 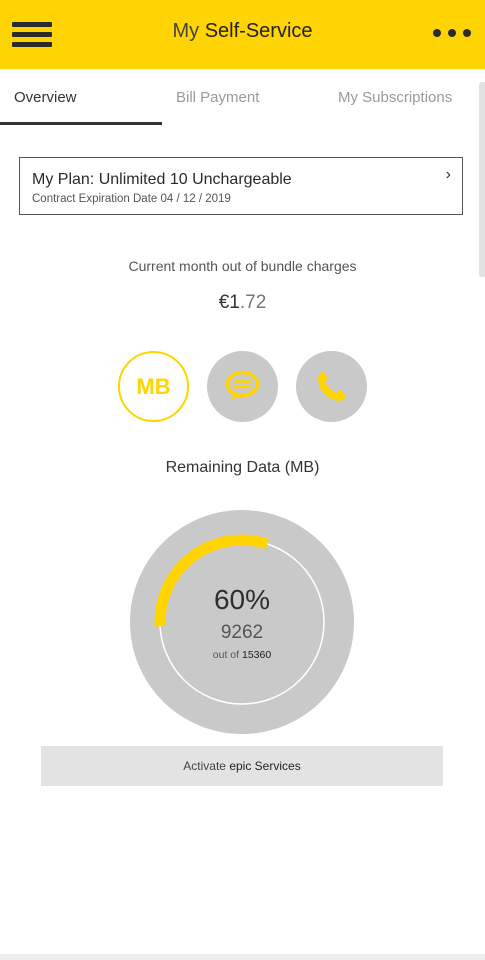 What do you see at coordinates (242, 467) in the screenshot?
I see `remaining-data-label: Remaining Data (MB)` at bounding box center [242, 467].